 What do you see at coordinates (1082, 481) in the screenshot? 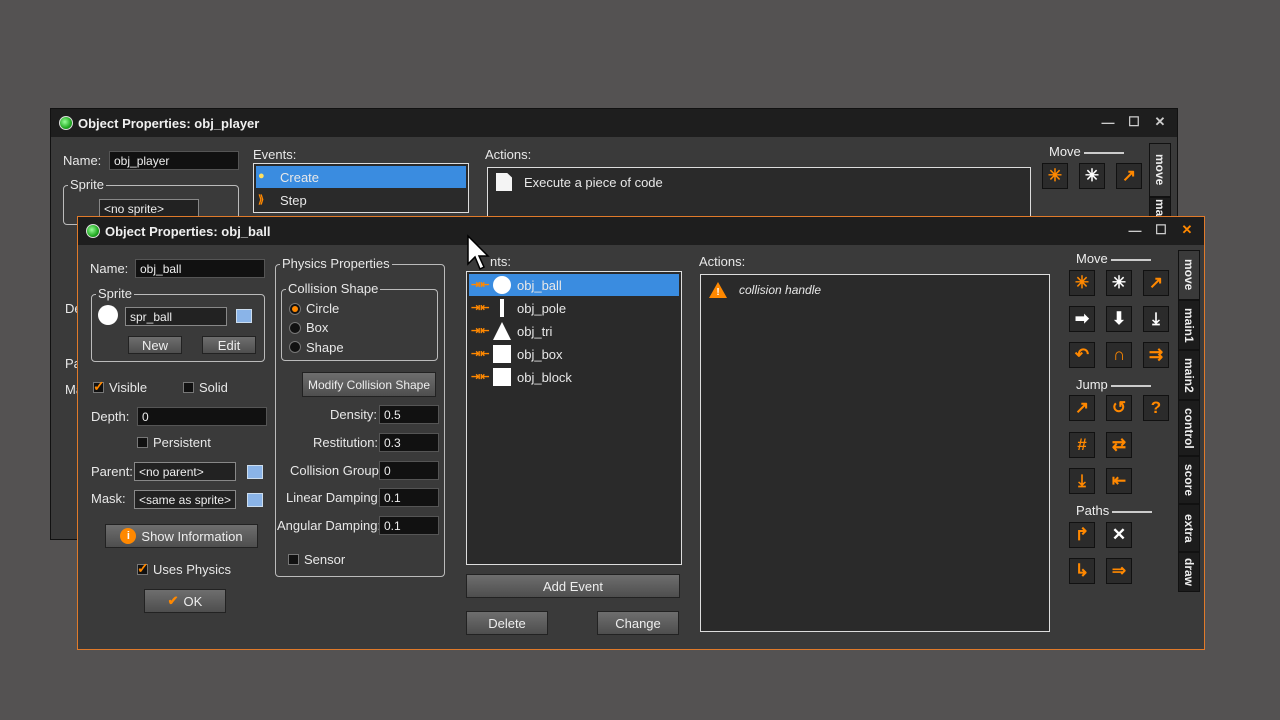
I see `move-to-contact-icon: ⤓` at bounding box center [1082, 481].